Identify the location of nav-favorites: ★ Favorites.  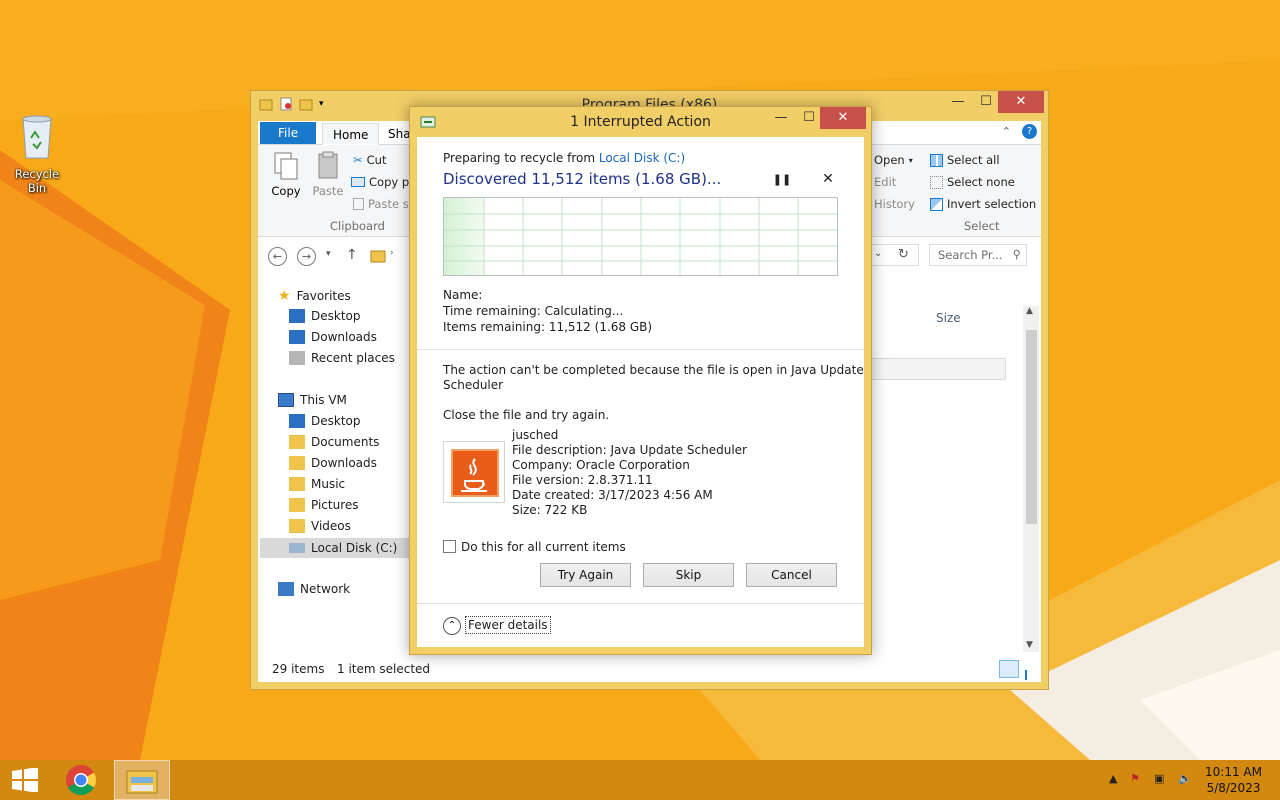
(314, 296).